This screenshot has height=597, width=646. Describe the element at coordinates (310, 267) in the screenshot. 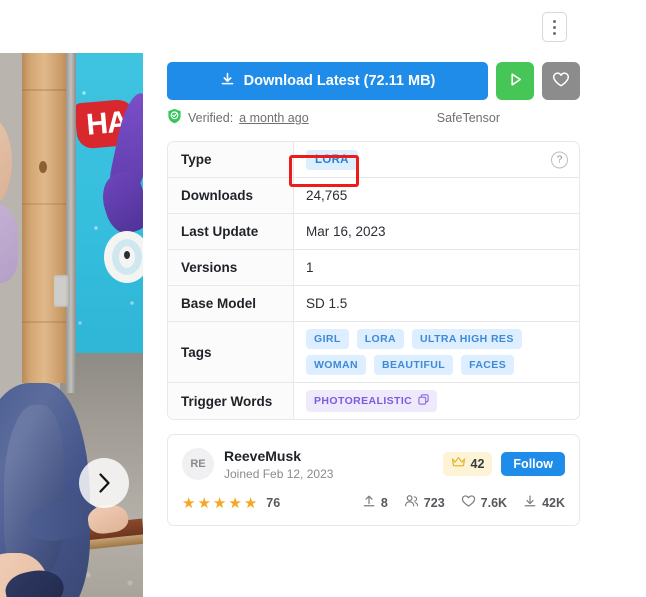

I see `row-value-versions: 1` at that location.